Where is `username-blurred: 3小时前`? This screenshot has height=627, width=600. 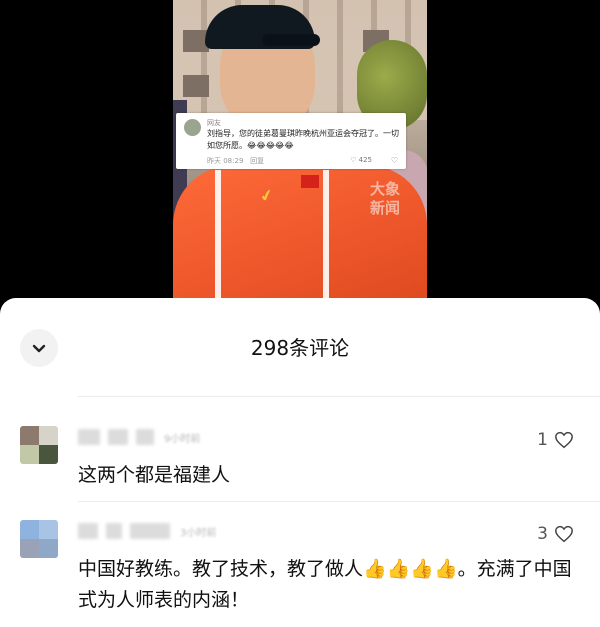
username-blurred: 3小时前 is located at coordinates (147, 531).